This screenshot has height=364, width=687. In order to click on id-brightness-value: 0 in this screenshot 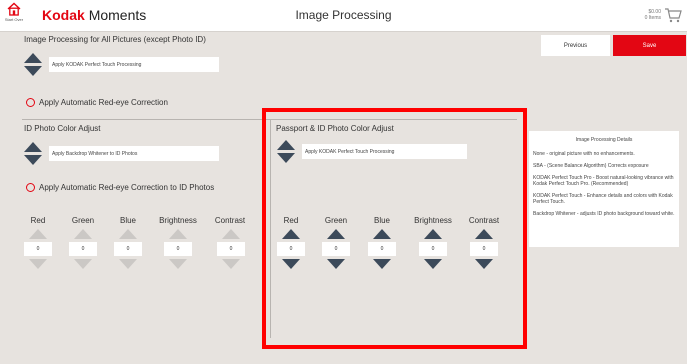, I will do `click(178, 249)`.